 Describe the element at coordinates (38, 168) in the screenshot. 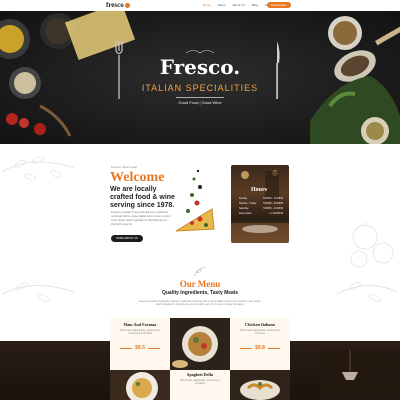

I see `leaf-ornament-icon` at that location.